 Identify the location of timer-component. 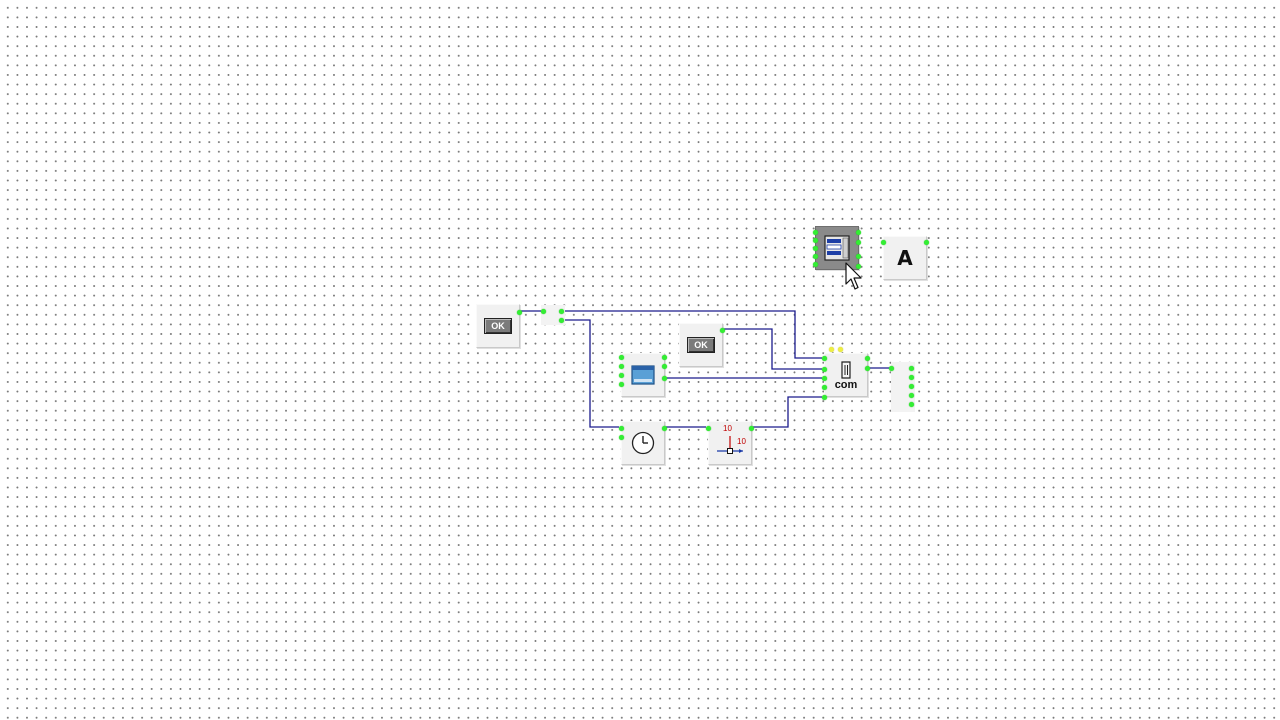
(643, 443).